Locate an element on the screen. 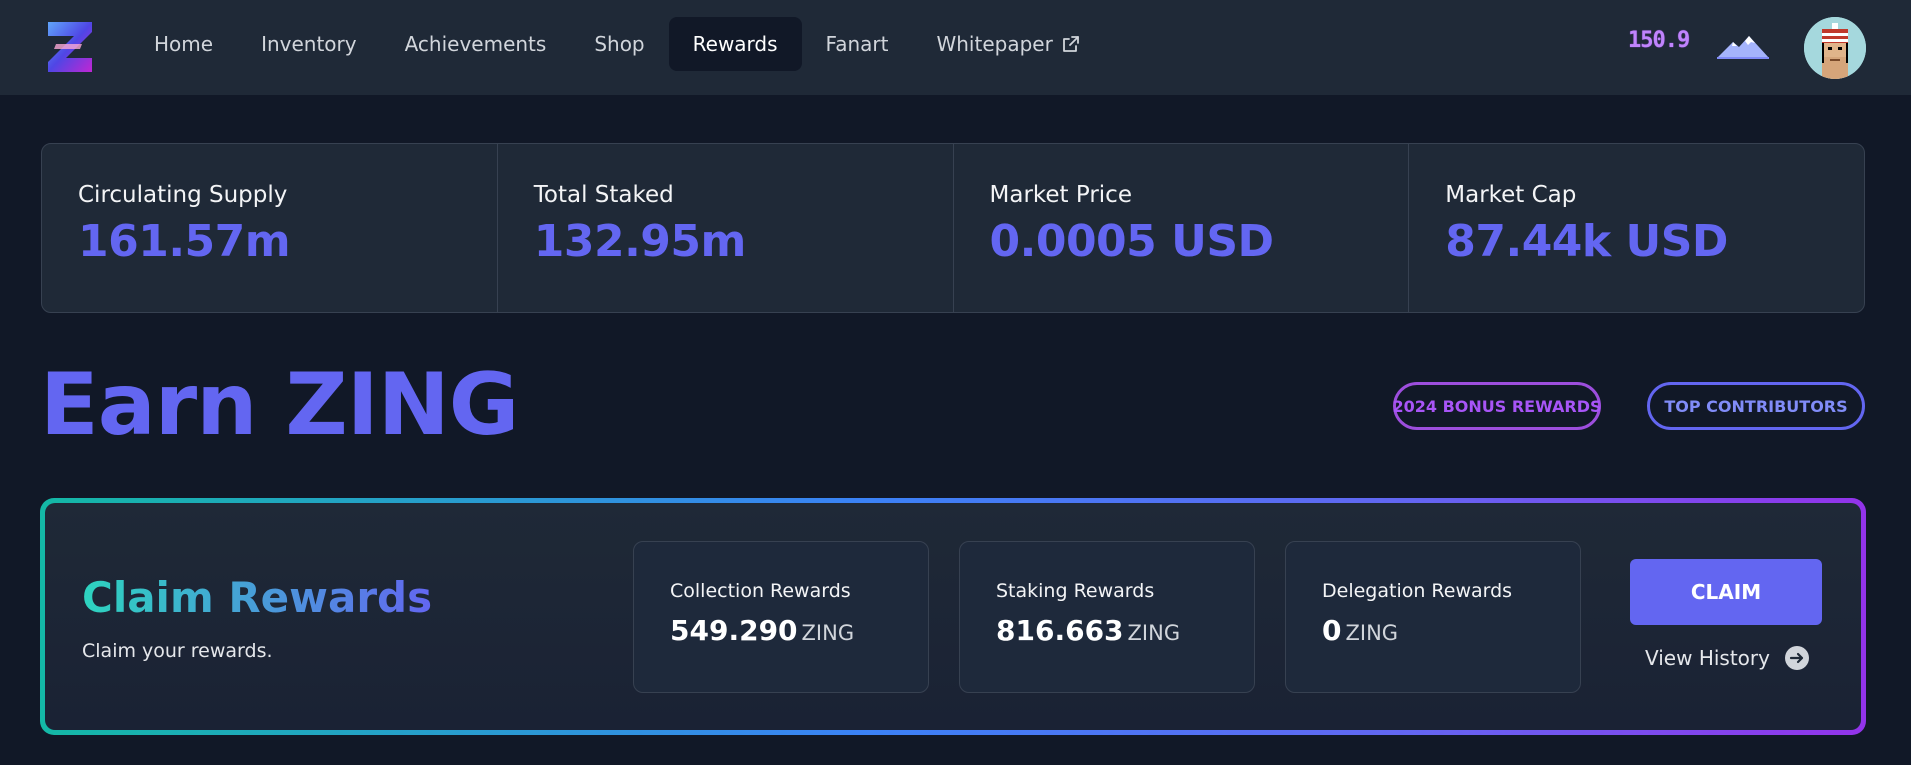 The width and height of the screenshot is (1911, 765). claim-subtitle: Claim your rewards. is located at coordinates (177, 651).